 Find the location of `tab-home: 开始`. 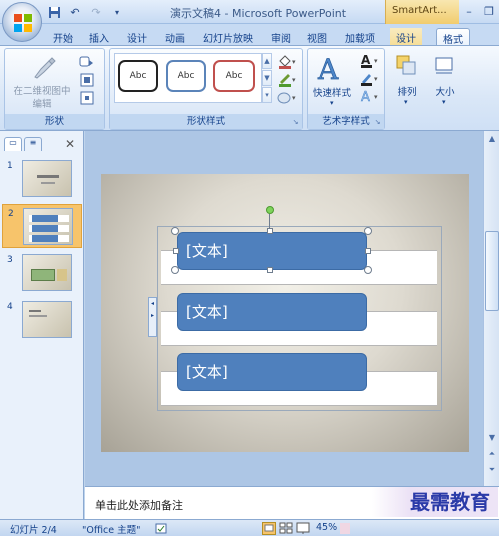

tab-home: 开始 is located at coordinates (63, 37).